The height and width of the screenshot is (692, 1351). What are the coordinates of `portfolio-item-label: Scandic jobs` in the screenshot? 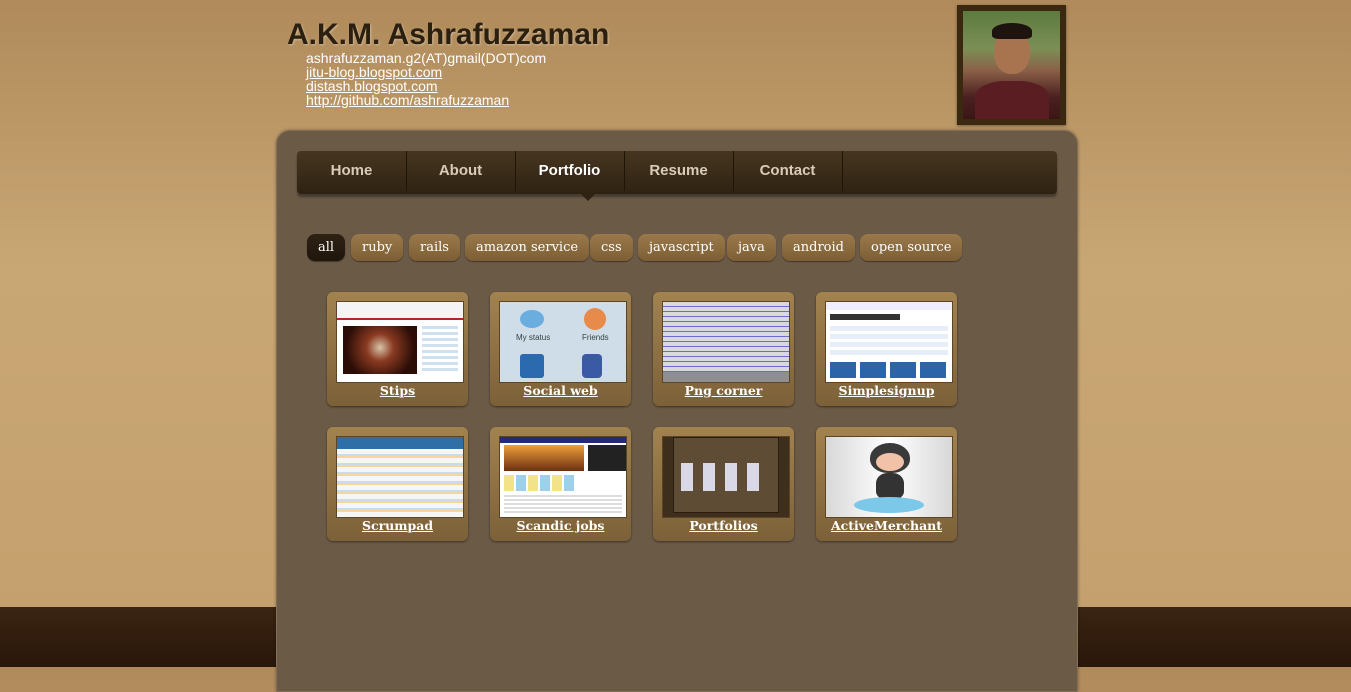 It's located at (560, 525).